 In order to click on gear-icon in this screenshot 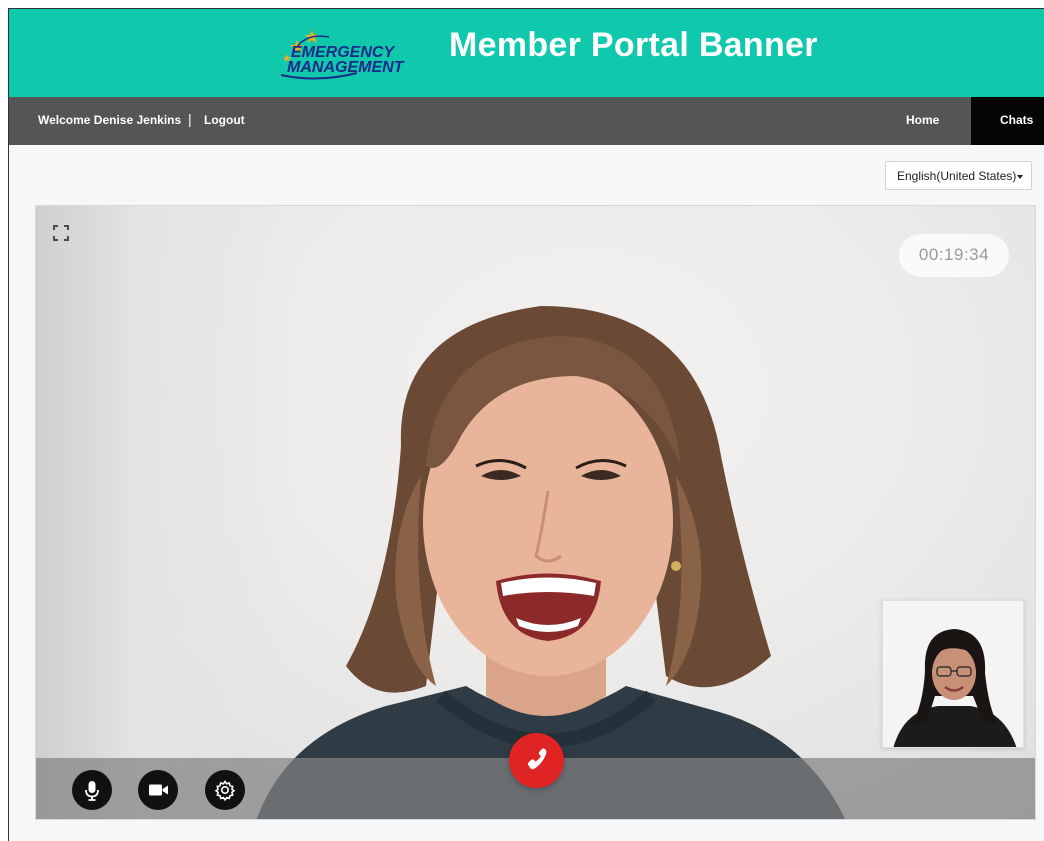, I will do `click(225, 791)`.